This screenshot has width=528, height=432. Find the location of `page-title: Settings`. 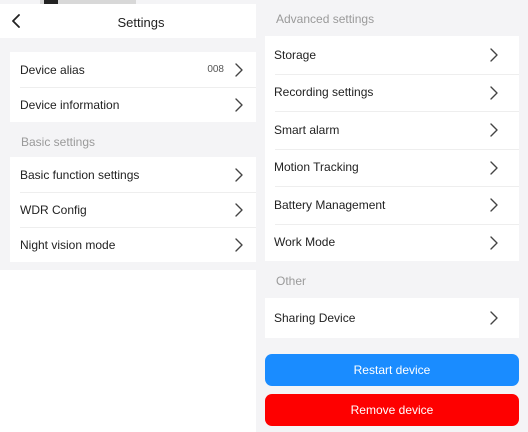

page-title: Settings is located at coordinates (141, 22).